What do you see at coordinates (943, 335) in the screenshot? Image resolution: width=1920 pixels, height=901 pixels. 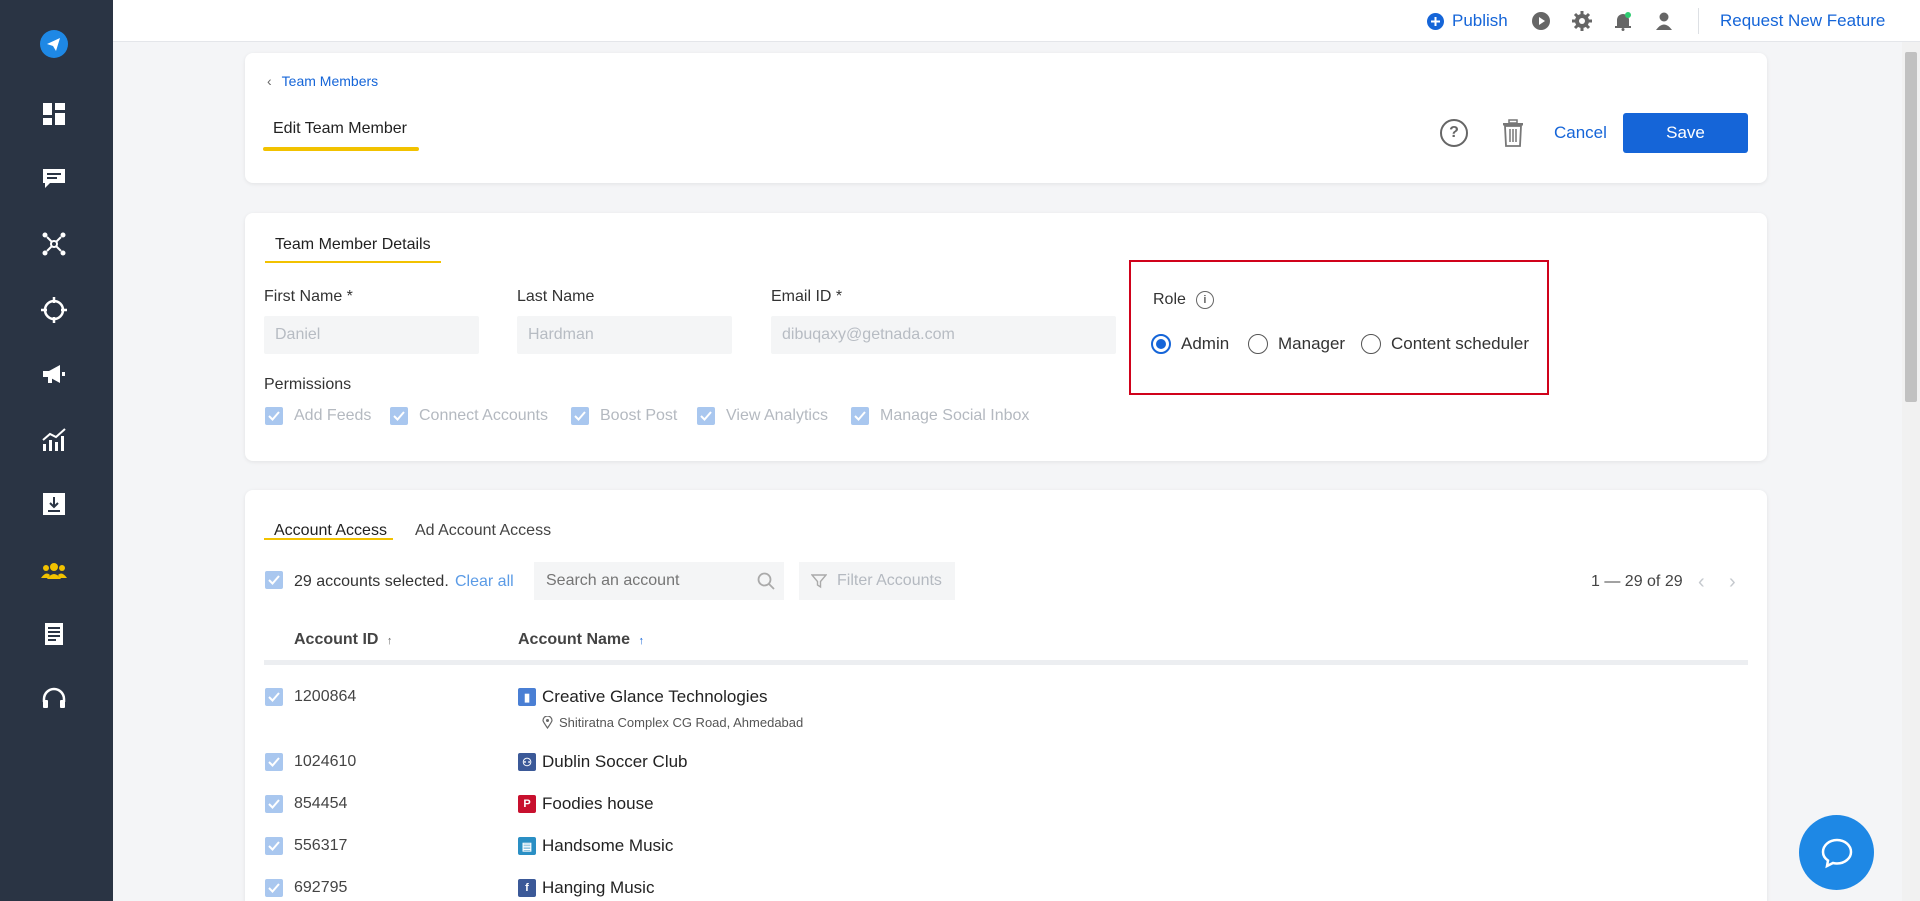 I see `email-field` at bounding box center [943, 335].